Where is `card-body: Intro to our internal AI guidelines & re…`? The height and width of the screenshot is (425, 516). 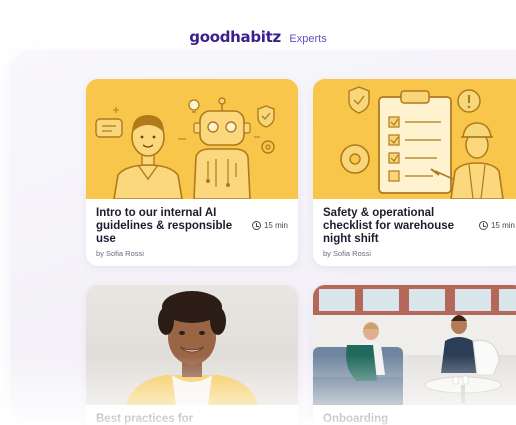 card-body: Intro to our internal AI guidelines & re… is located at coordinates (192, 232).